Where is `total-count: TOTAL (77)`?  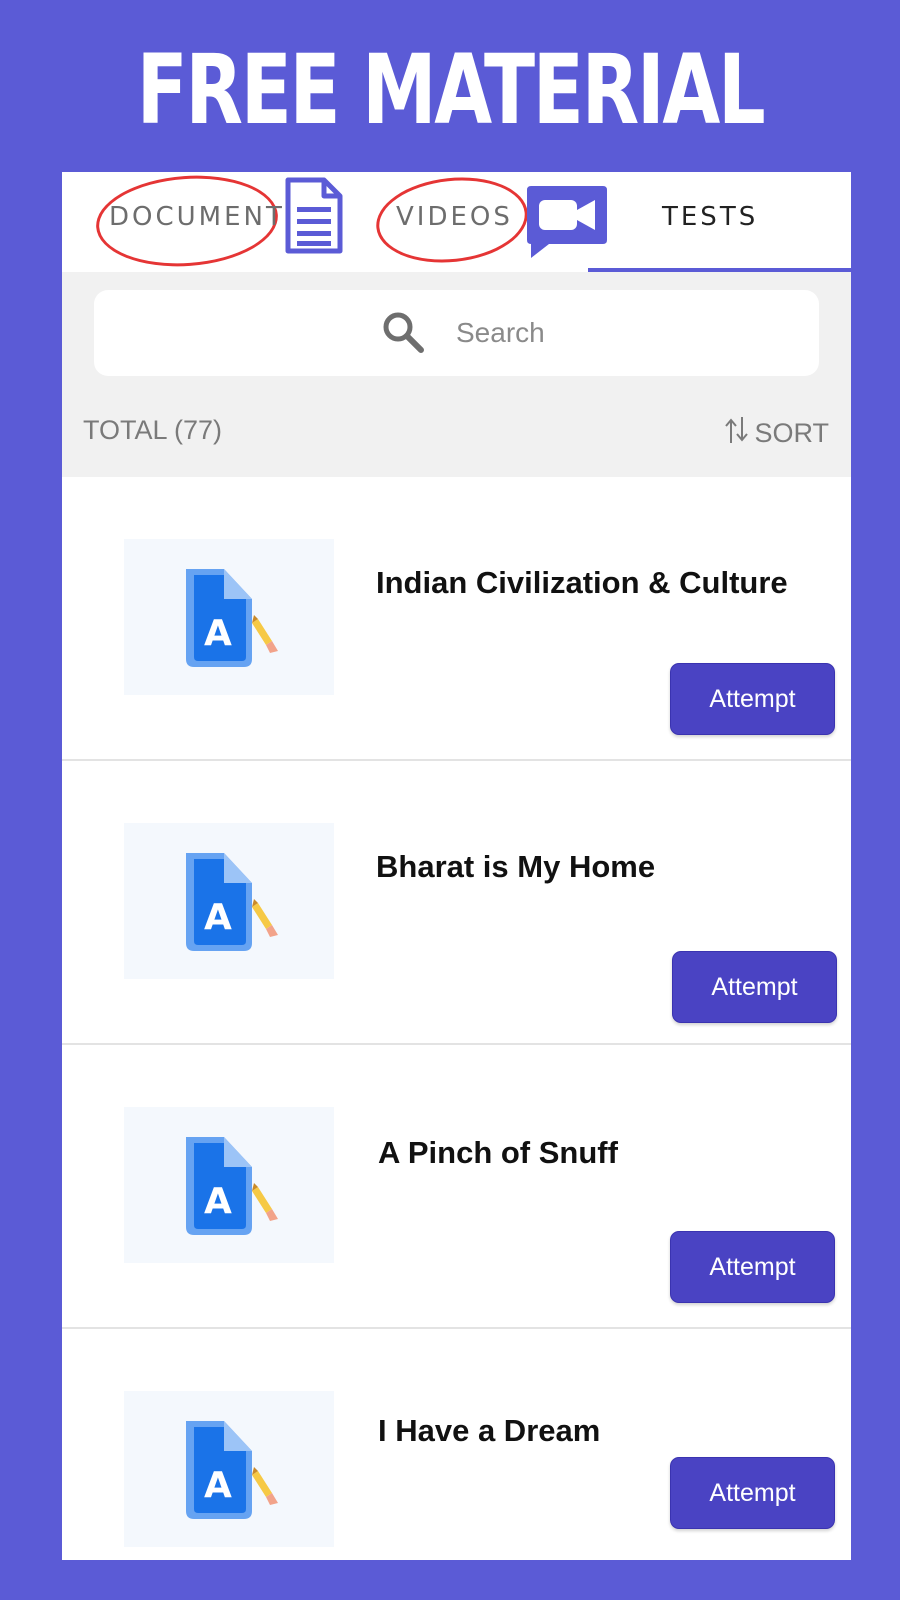
total-count: TOTAL (77) is located at coordinates (153, 430).